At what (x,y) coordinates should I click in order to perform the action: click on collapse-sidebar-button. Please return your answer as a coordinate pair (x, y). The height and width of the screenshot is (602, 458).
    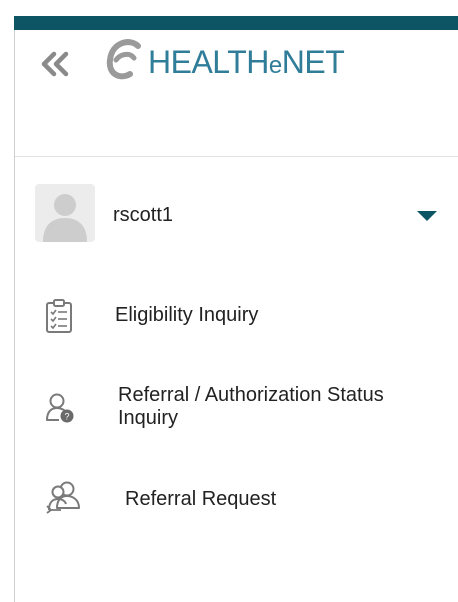
    Looking at the image, I should click on (56, 64).